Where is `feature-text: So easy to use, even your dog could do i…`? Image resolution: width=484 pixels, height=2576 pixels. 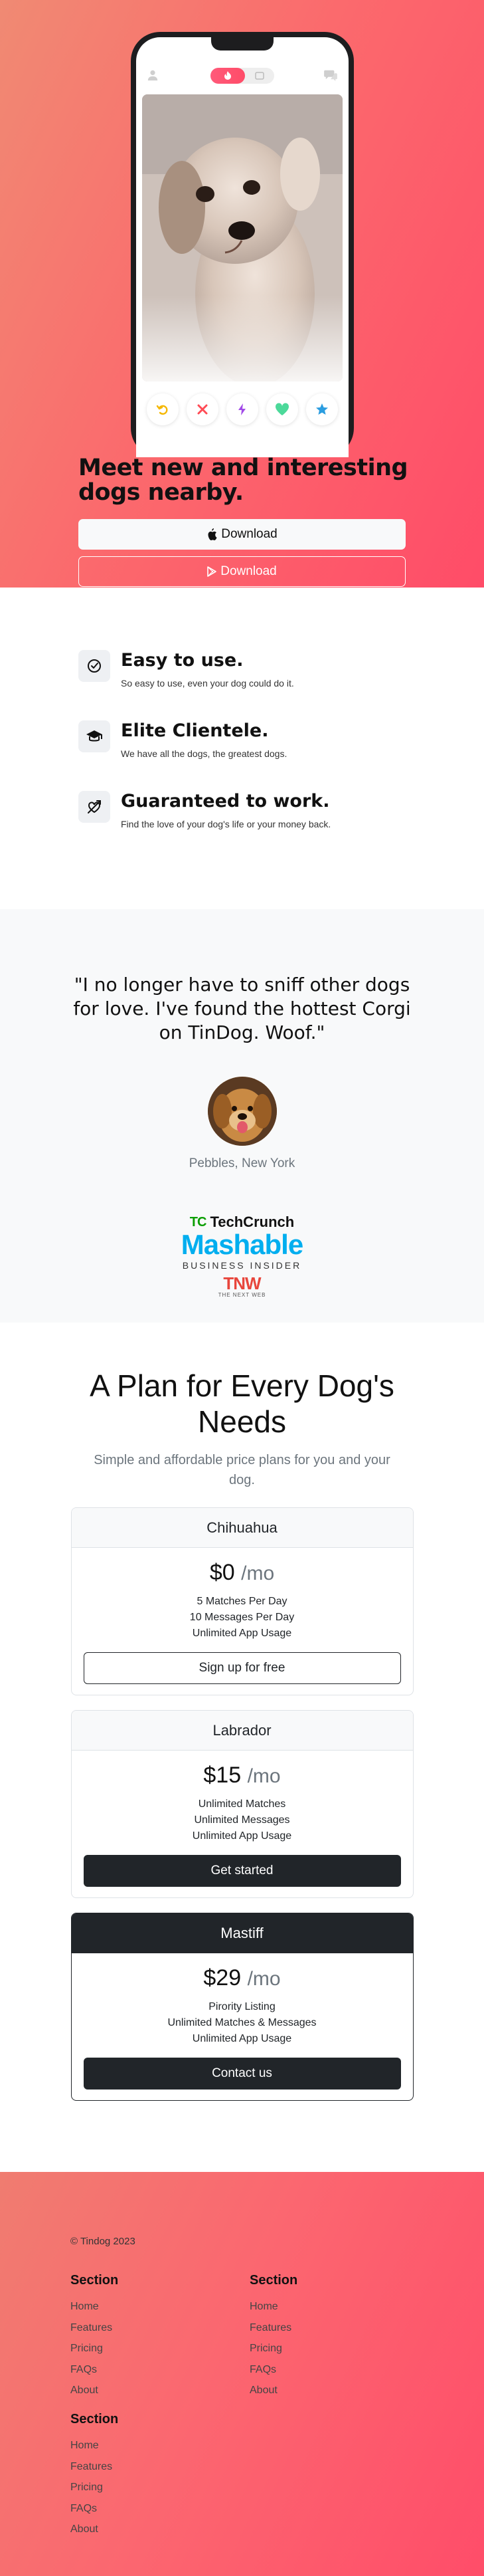
feature-text: So easy to use, even your dog could do i… is located at coordinates (208, 683).